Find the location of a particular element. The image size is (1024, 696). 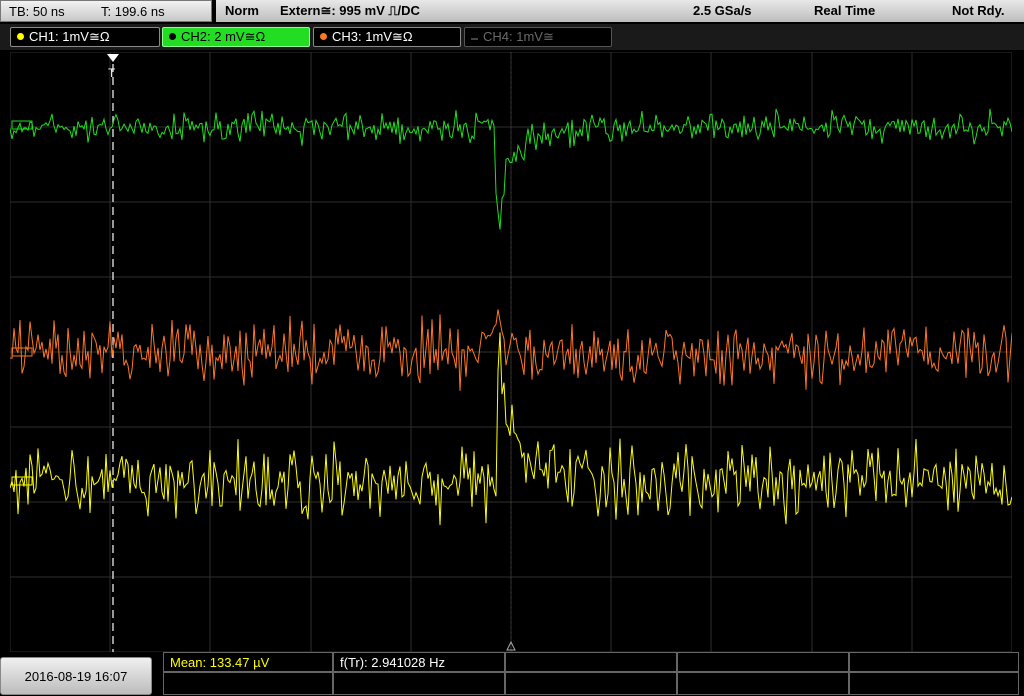

ch4-color-icon is located at coordinates (474, 39).